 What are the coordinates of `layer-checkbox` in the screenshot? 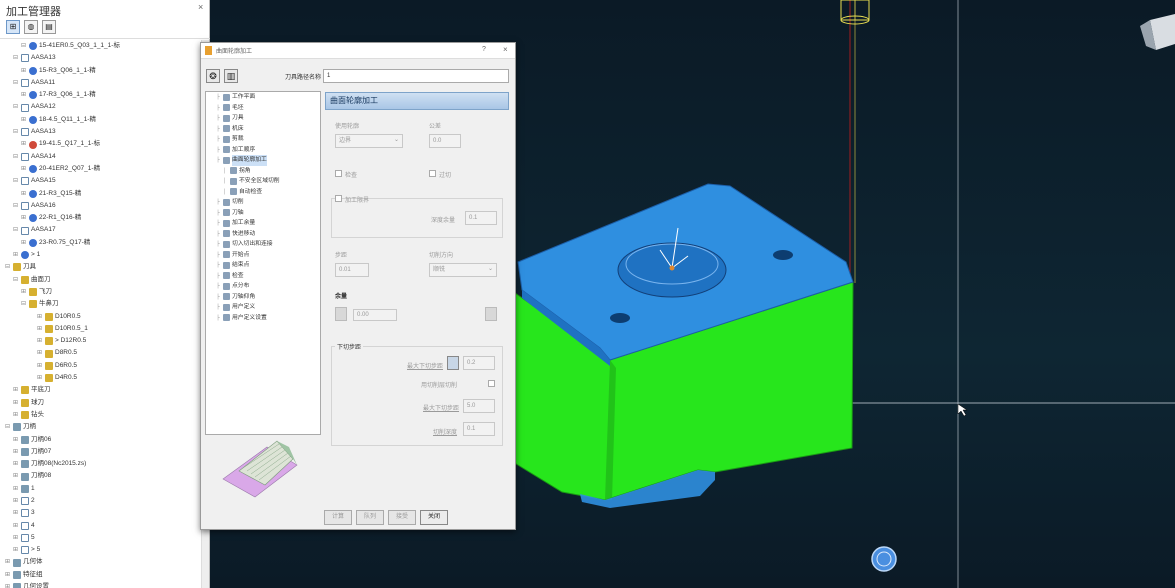 It's located at (491, 383).